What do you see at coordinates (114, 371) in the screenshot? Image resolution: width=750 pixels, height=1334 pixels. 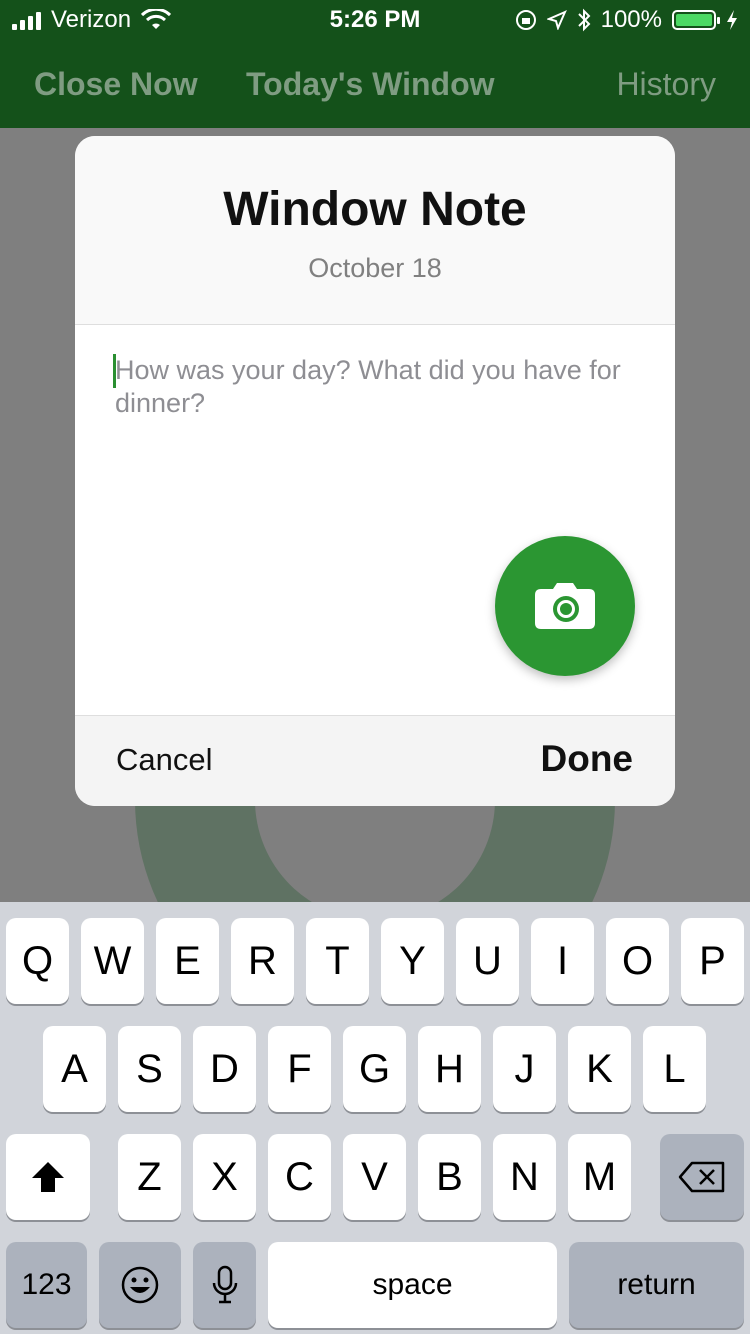 I see `text-cursor` at bounding box center [114, 371].